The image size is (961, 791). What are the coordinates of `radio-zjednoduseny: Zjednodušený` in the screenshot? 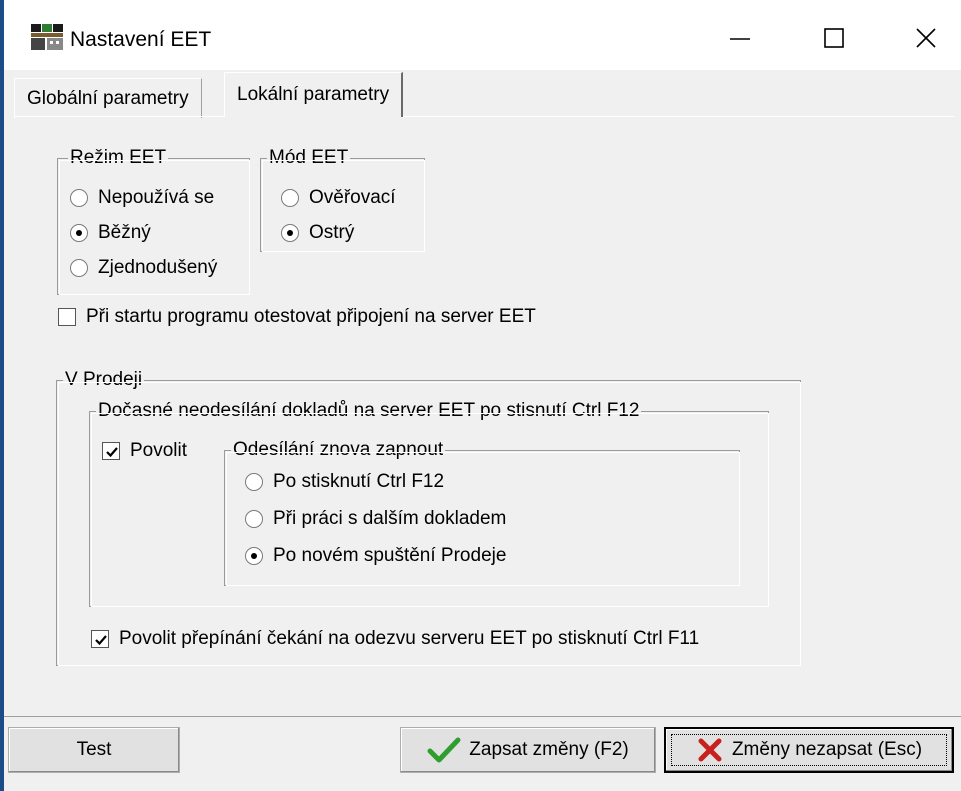 It's located at (143, 268).